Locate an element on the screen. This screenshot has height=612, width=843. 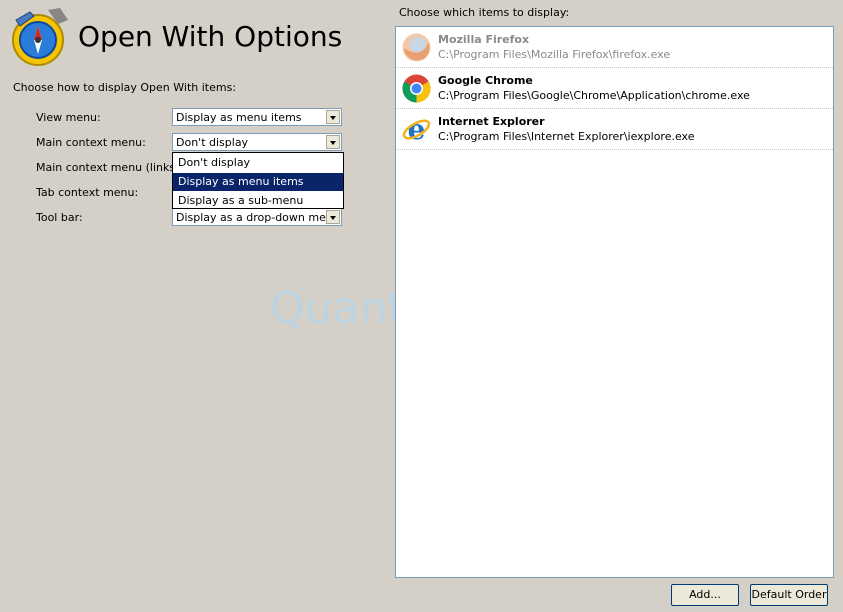
toolbar-select: Display as a drop-down menu is located at coordinates (257, 217).